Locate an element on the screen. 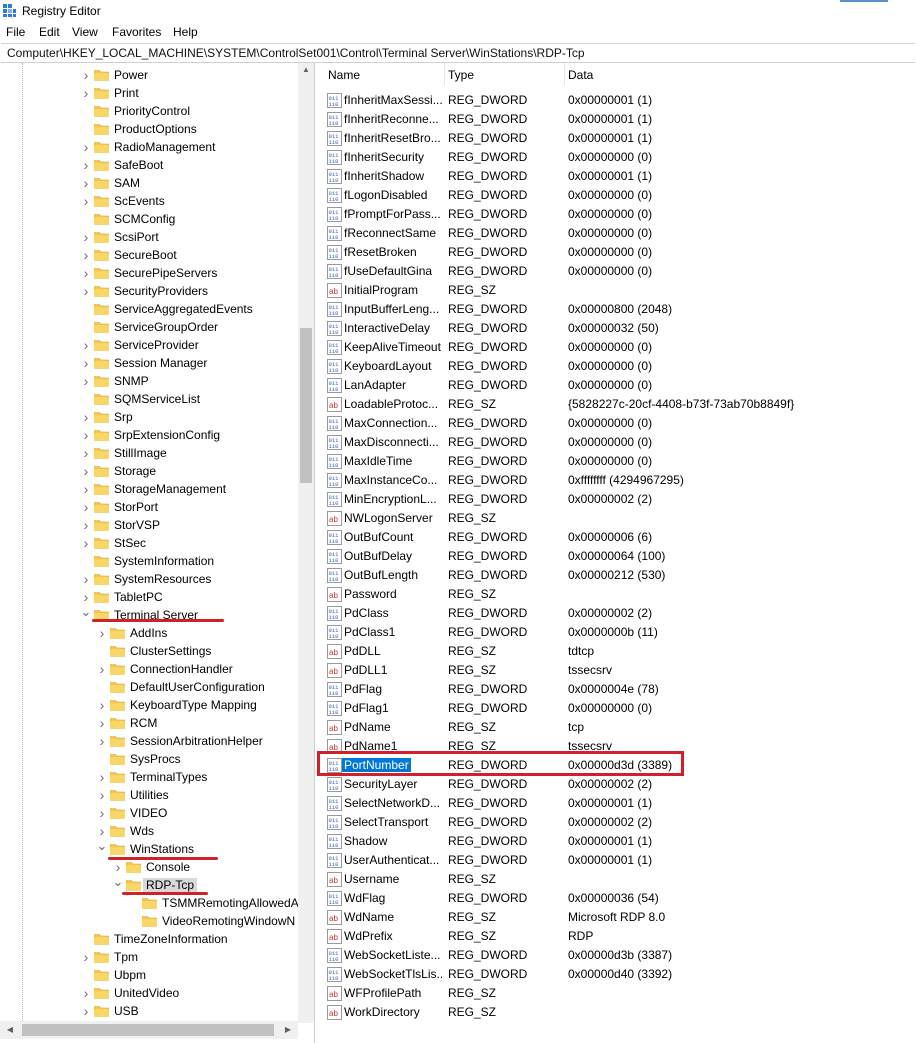 This screenshot has width=916, height=1043. tree-horizontal-scroll-thumb is located at coordinates (148, 1030).